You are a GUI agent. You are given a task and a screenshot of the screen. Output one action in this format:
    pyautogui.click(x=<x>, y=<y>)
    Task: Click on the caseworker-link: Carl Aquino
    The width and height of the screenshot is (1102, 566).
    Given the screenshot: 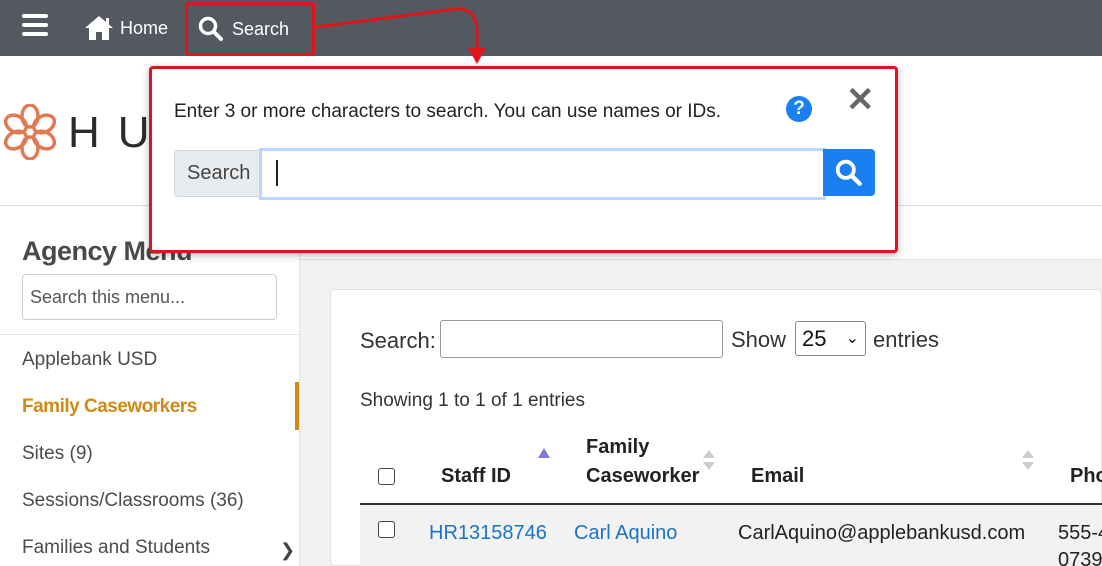 What is the action you would take?
    pyautogui.click(x=625, y=533)
    